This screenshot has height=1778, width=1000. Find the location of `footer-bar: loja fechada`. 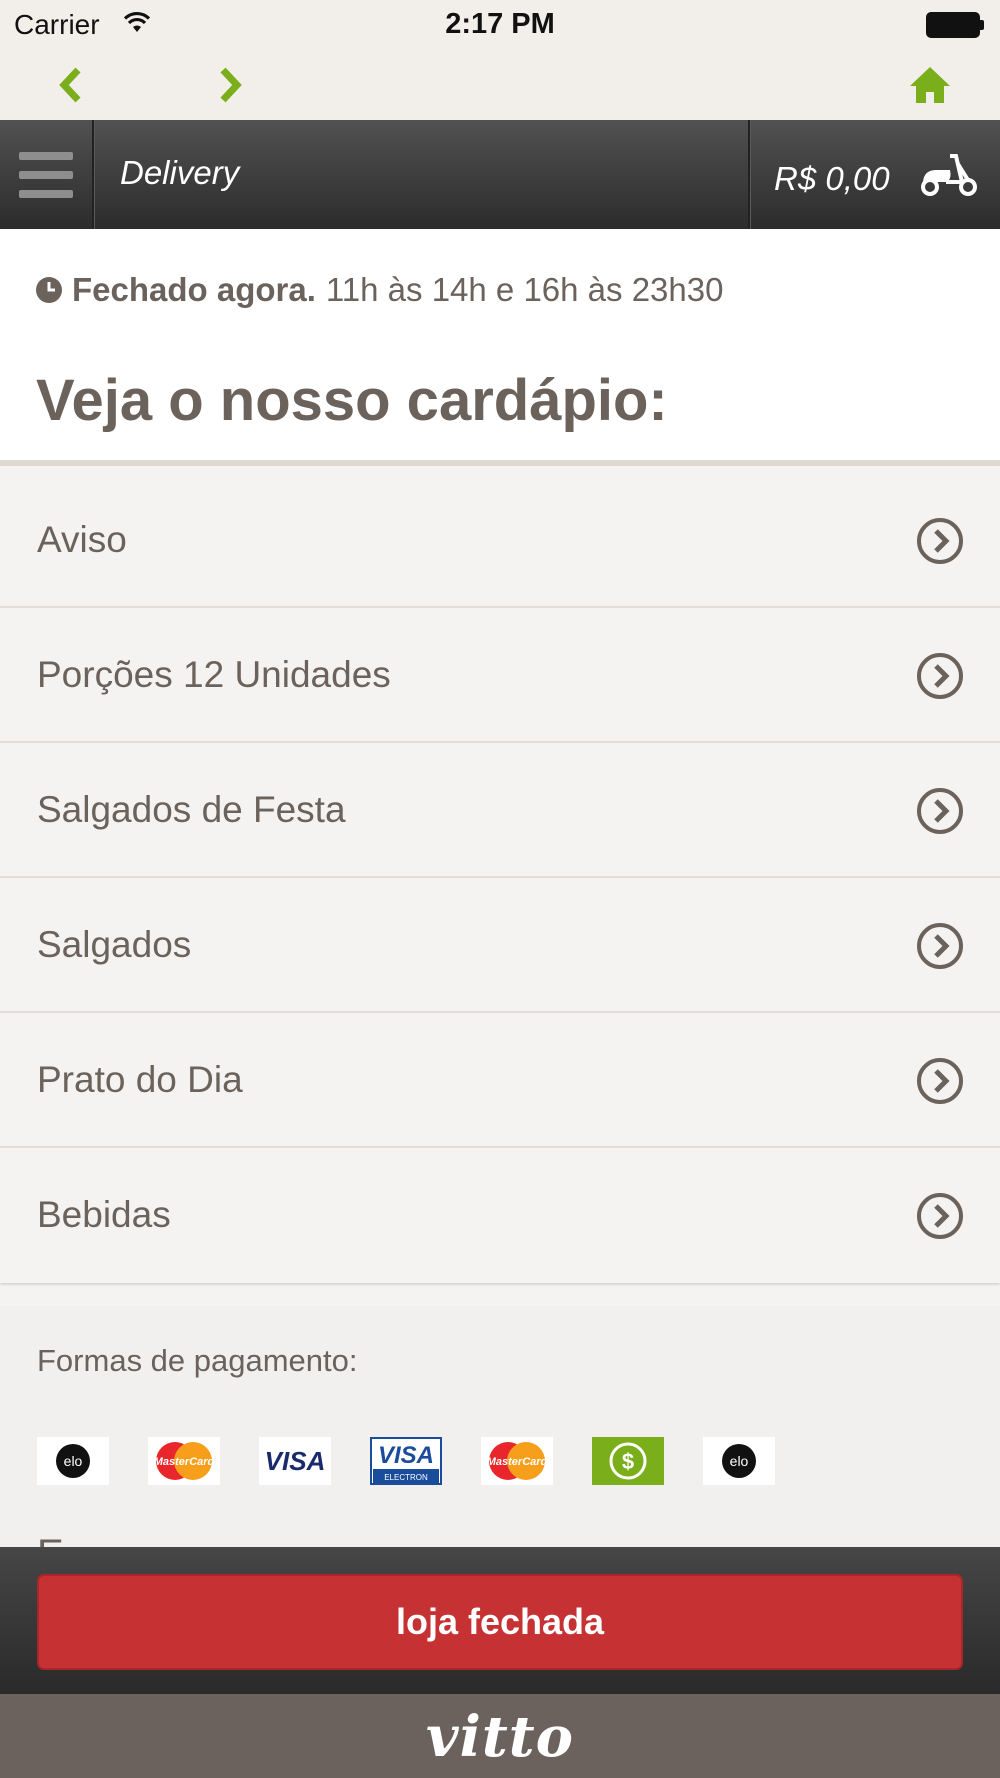

footer-bar: loja fechada is located at coordinates (500, 1620).